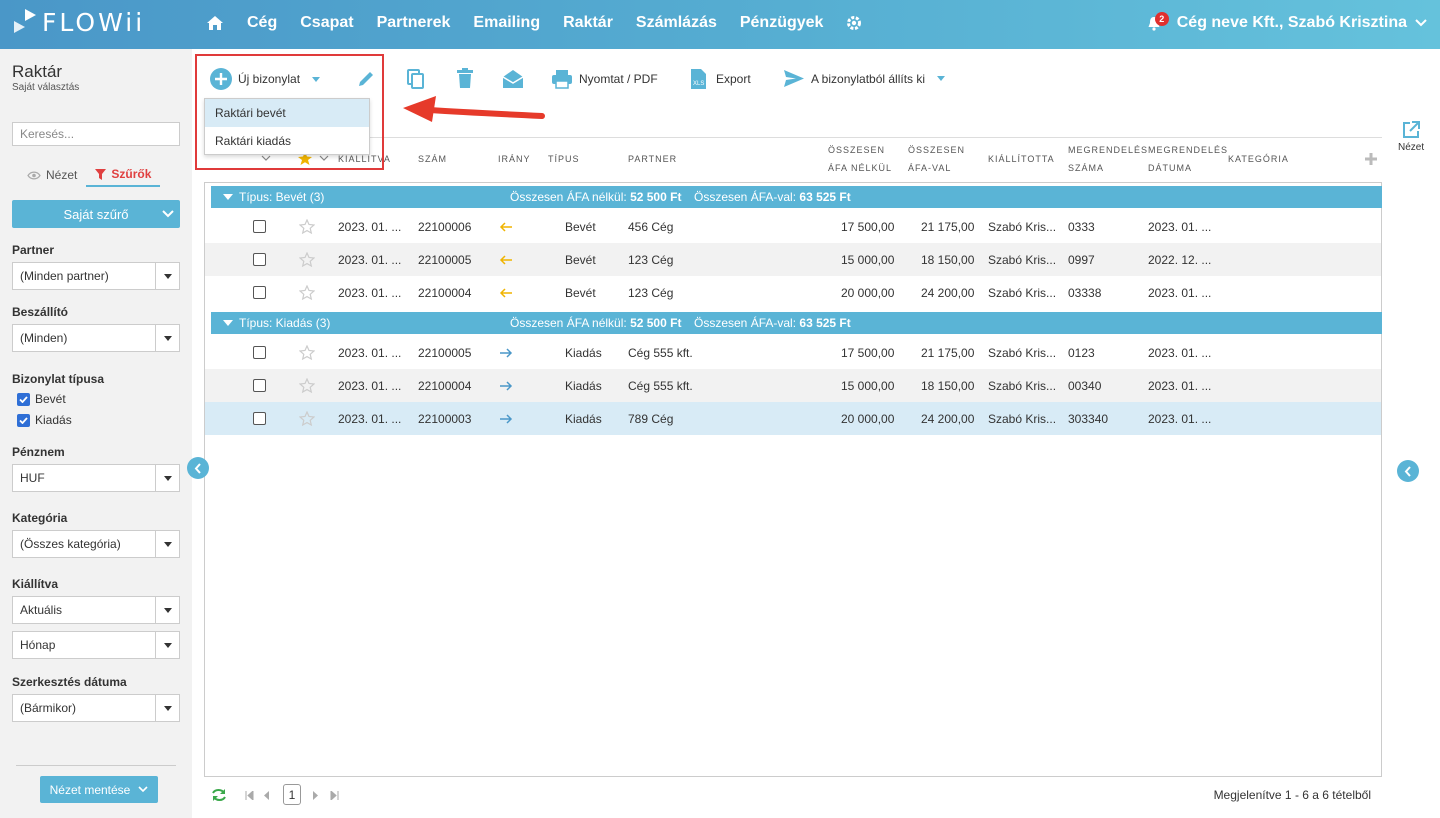 The height and width of the screenshot is (818, 1440). What do you see at coordinates (219, 795) in the screenshot?
I see `refresh-icon` at bounding box center [219, 795].